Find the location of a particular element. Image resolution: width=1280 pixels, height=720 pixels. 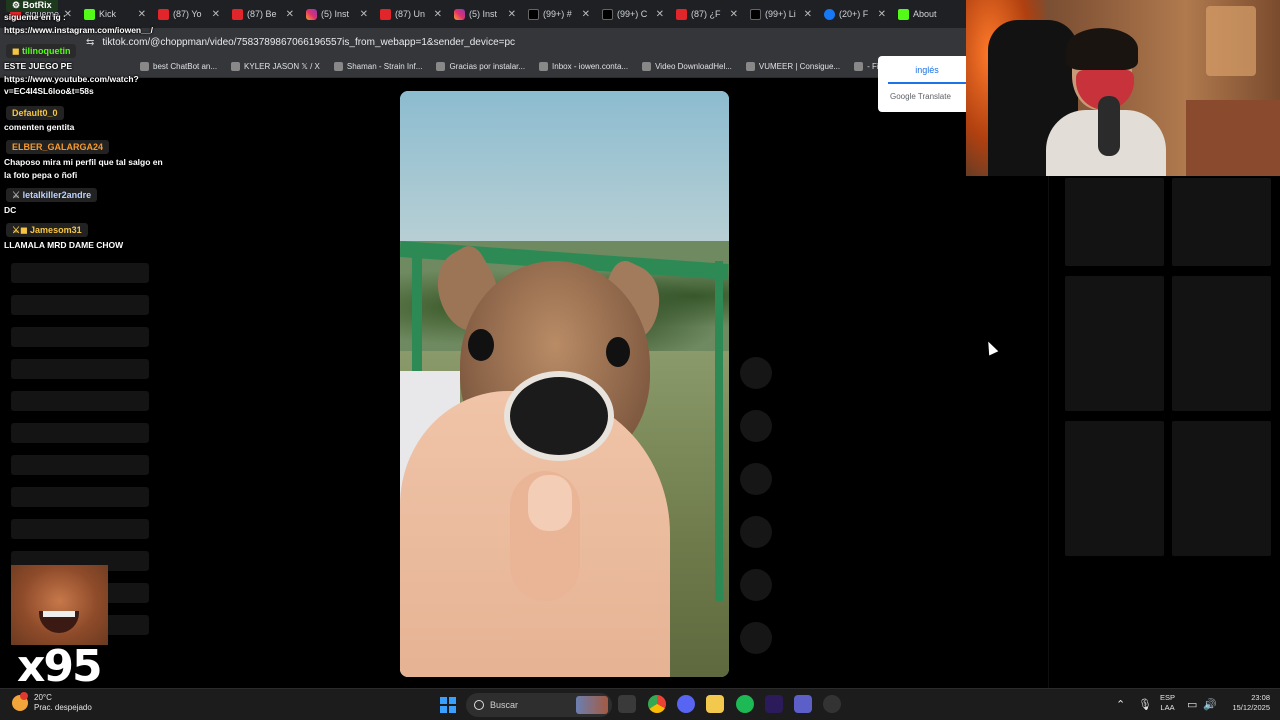

tab-label: (99+) # is located at coordinates (557, 14).